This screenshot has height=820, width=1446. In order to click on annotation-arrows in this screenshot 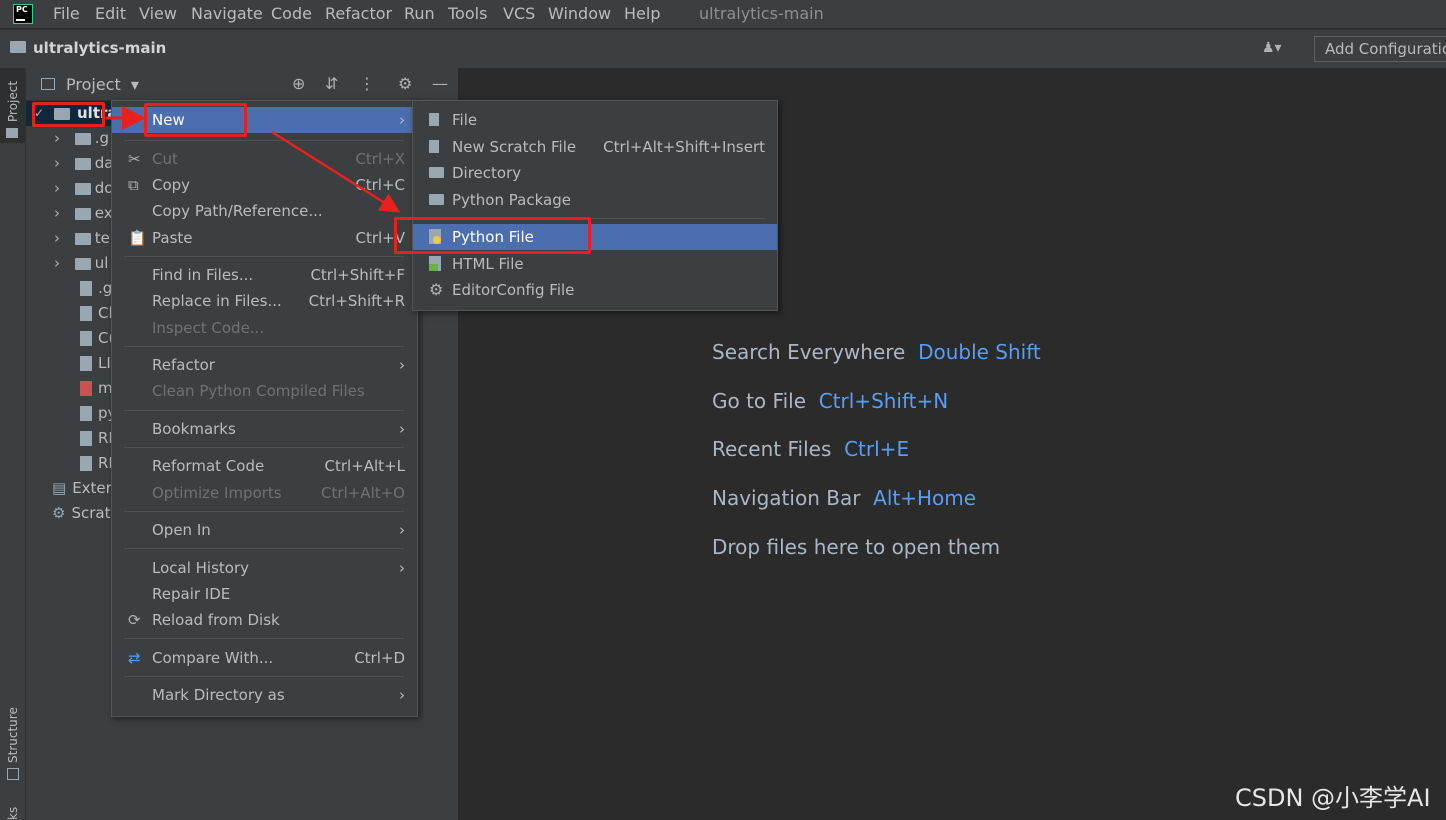, I will do `click(253, 159)`.